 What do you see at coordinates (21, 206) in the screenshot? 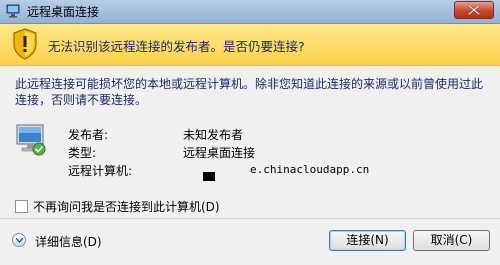
I see `dont-ask-again-checkbox` at bounding box center [21, 206].